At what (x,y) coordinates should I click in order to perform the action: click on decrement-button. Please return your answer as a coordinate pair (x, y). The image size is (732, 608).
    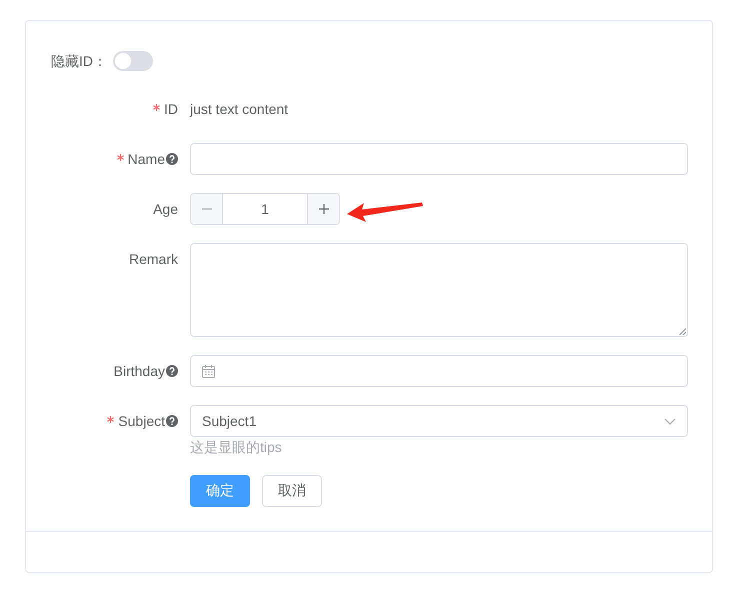
    Looking at the image, I should click on (207, 209).